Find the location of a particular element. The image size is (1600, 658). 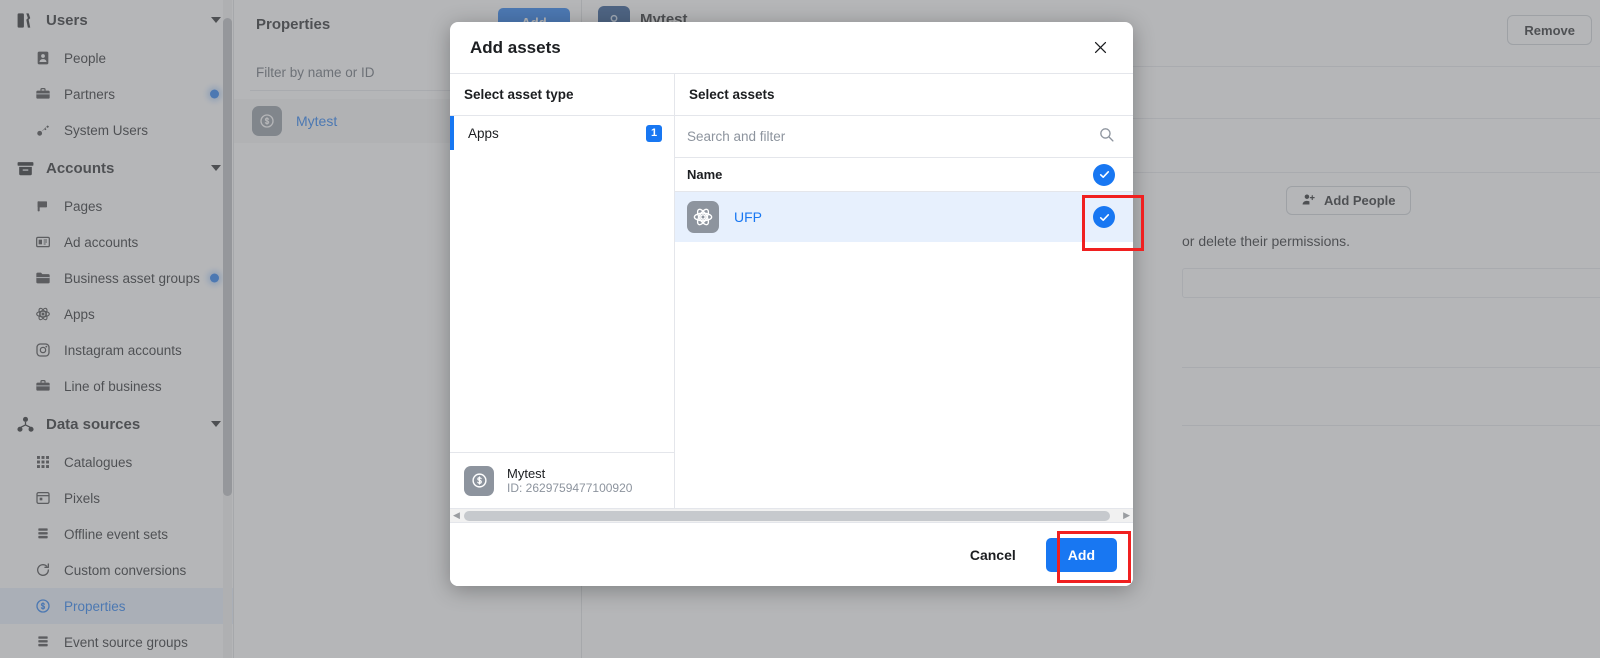

dialog-header: Add assets is located at coordinates (791, 48).